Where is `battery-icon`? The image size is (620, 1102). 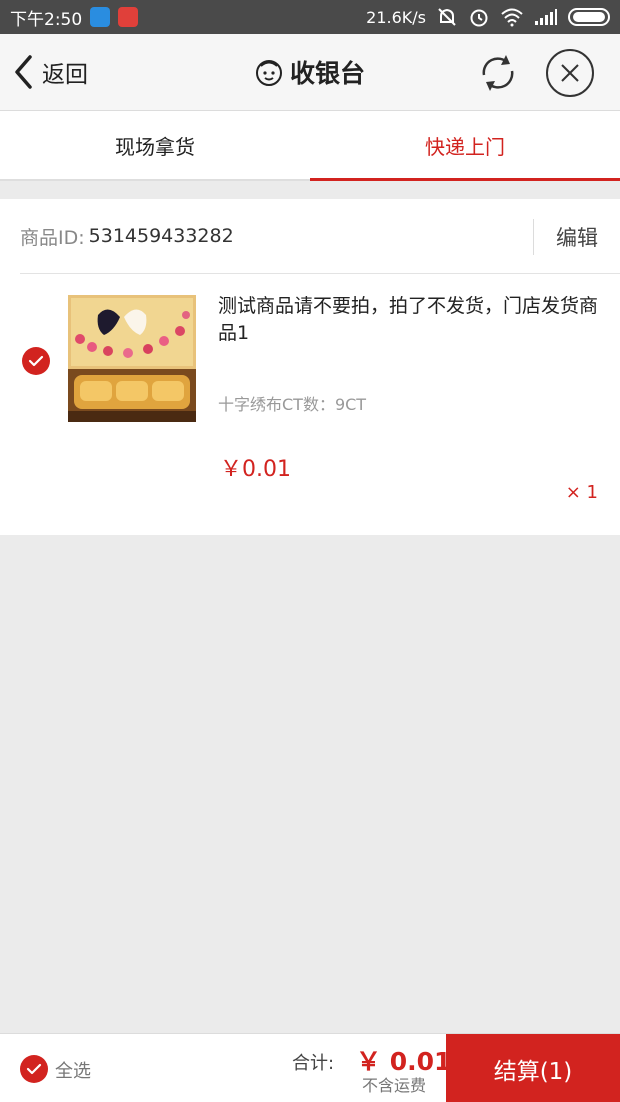 battery-icon is located at coordinates (589, 17).